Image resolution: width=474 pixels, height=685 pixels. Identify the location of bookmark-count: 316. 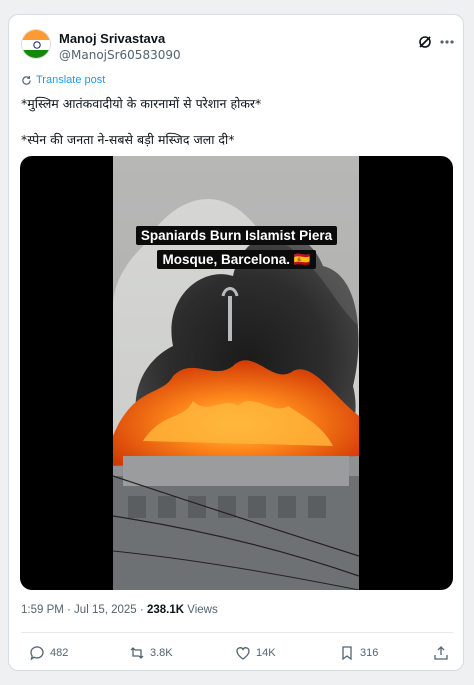
(369, 653).